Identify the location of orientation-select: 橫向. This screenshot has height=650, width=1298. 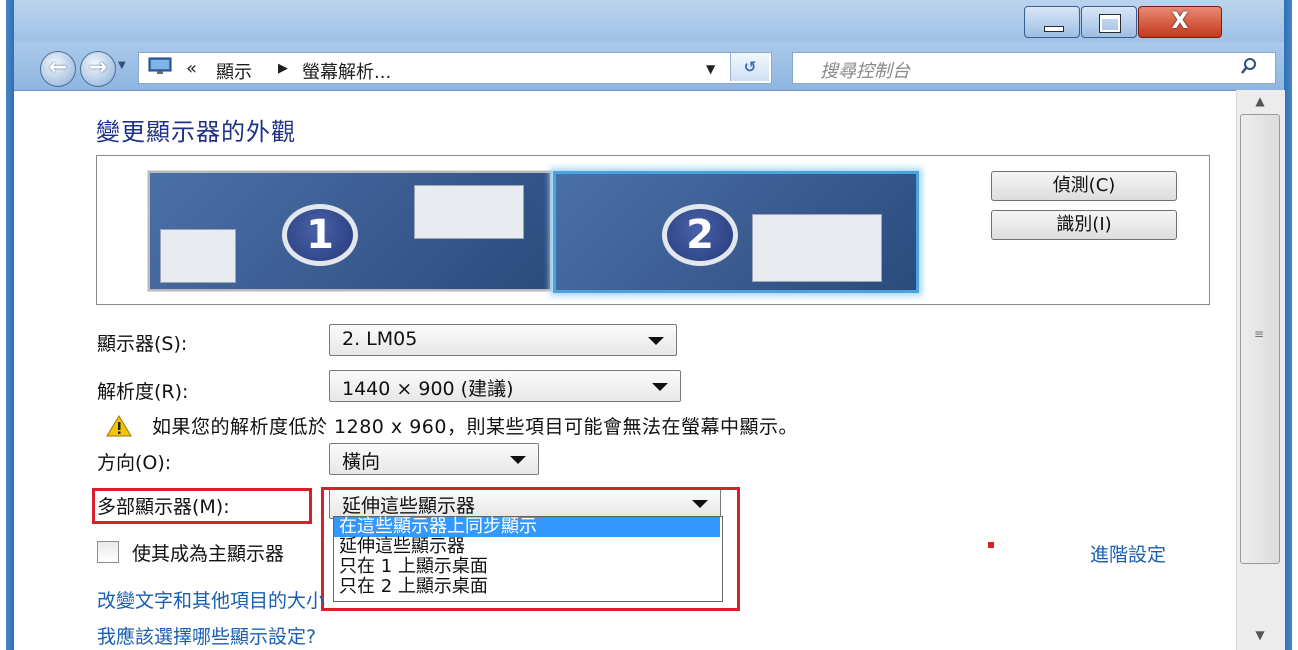
(434, 459).